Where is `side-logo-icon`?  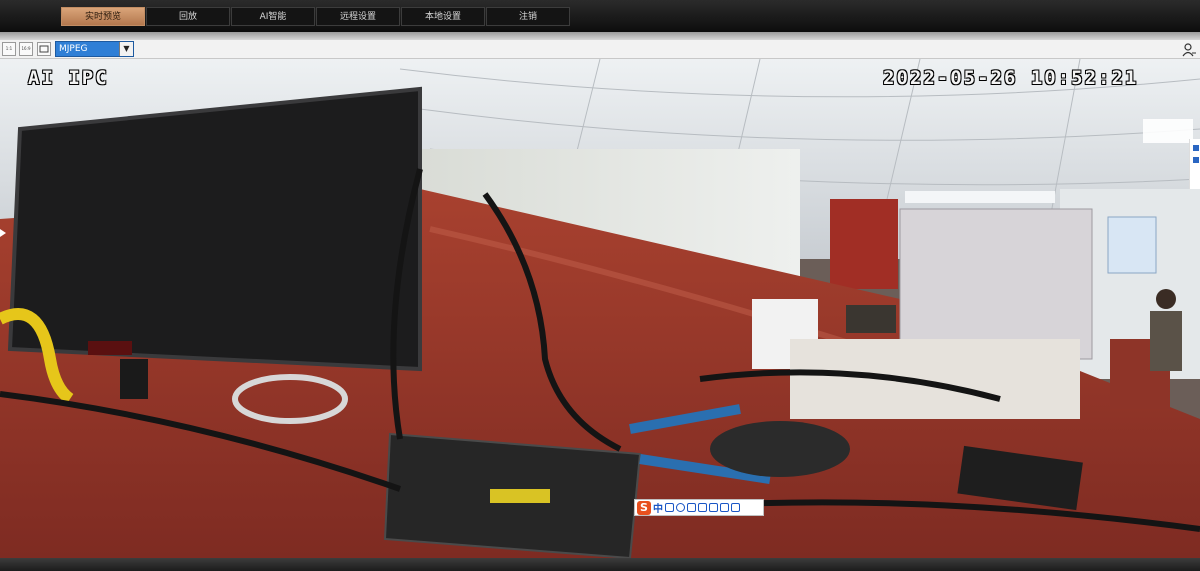
side-logo-icon is located at coordinates (1194, 164).